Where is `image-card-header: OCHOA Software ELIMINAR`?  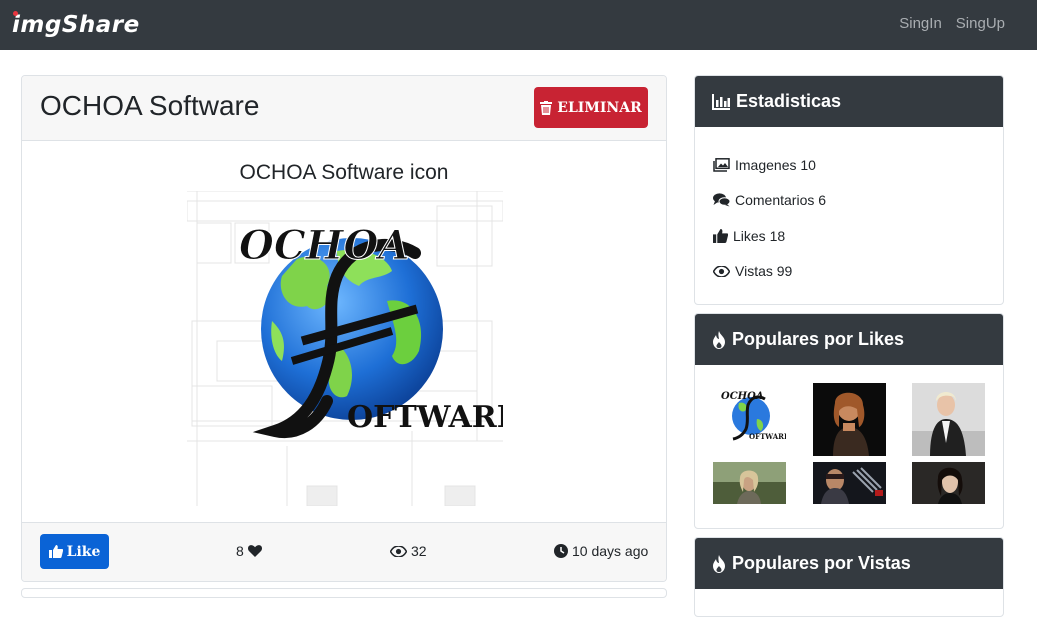
image-card-header: OCHOA Software ELIMINAR is located at coordinates (344, 108).